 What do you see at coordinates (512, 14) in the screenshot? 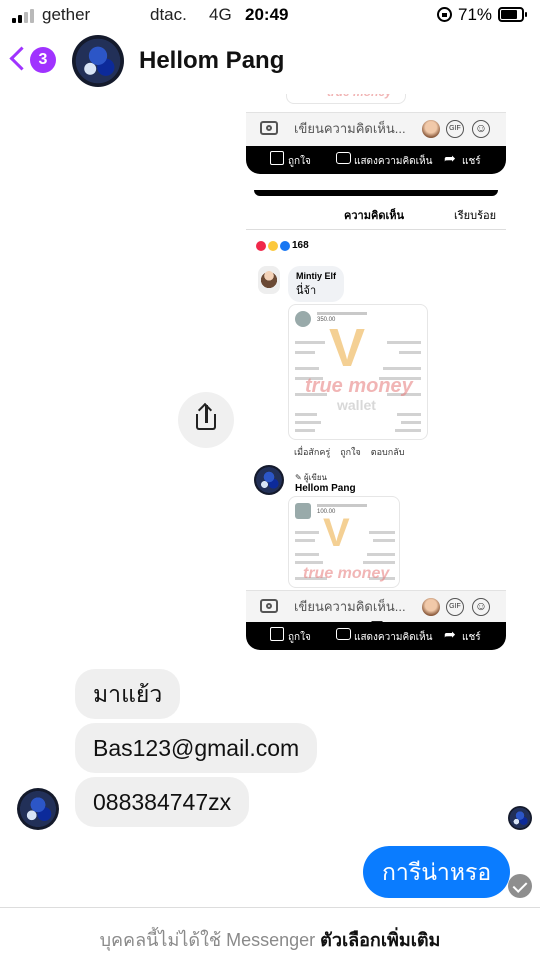
I see `battery-icon` at bounding box center [512, 14].